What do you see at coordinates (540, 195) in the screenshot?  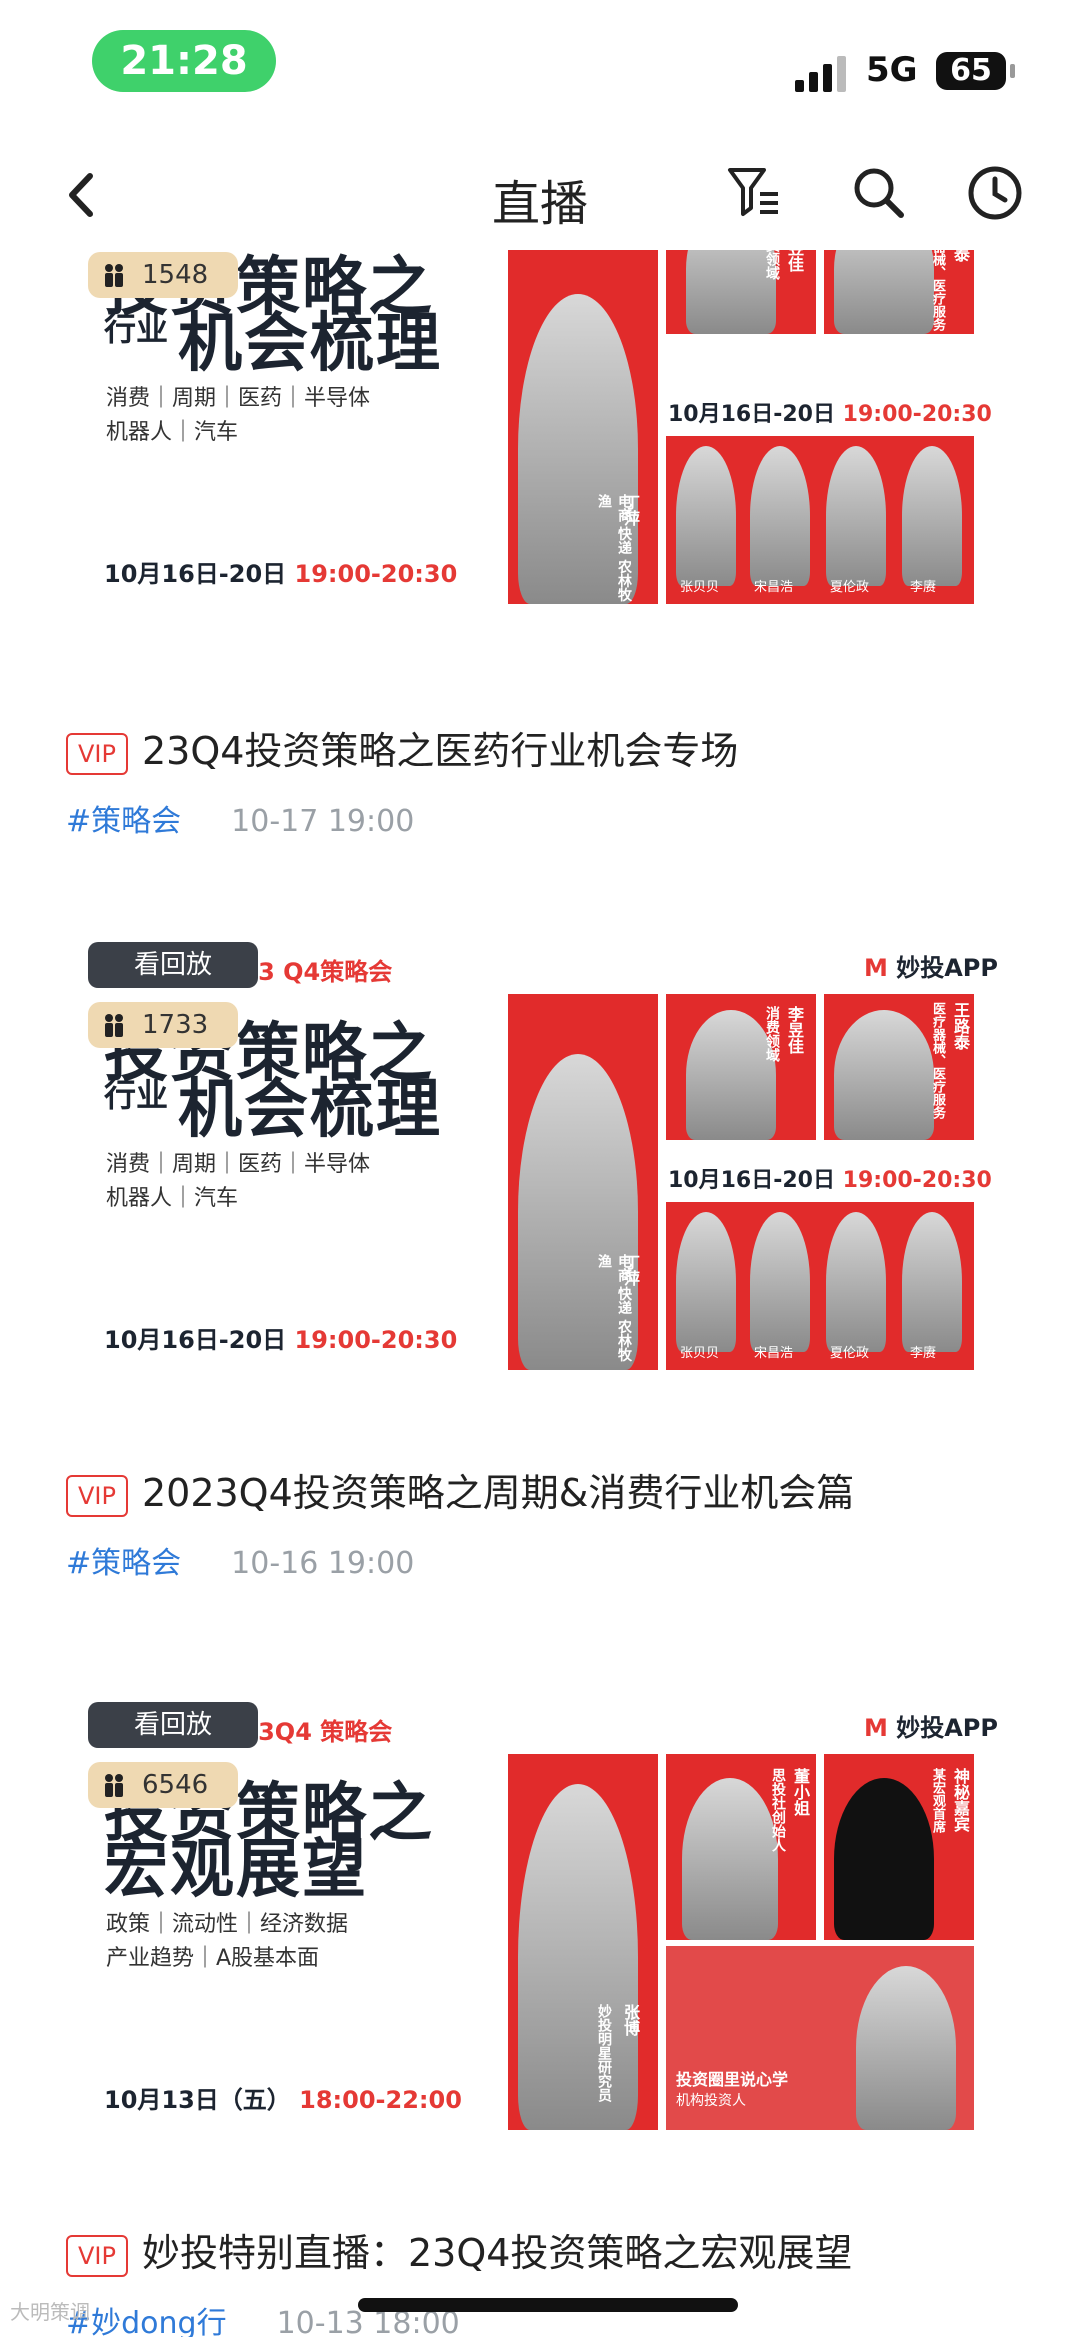 I see `nav-bar: 直播` at bounding box center [540, 195].